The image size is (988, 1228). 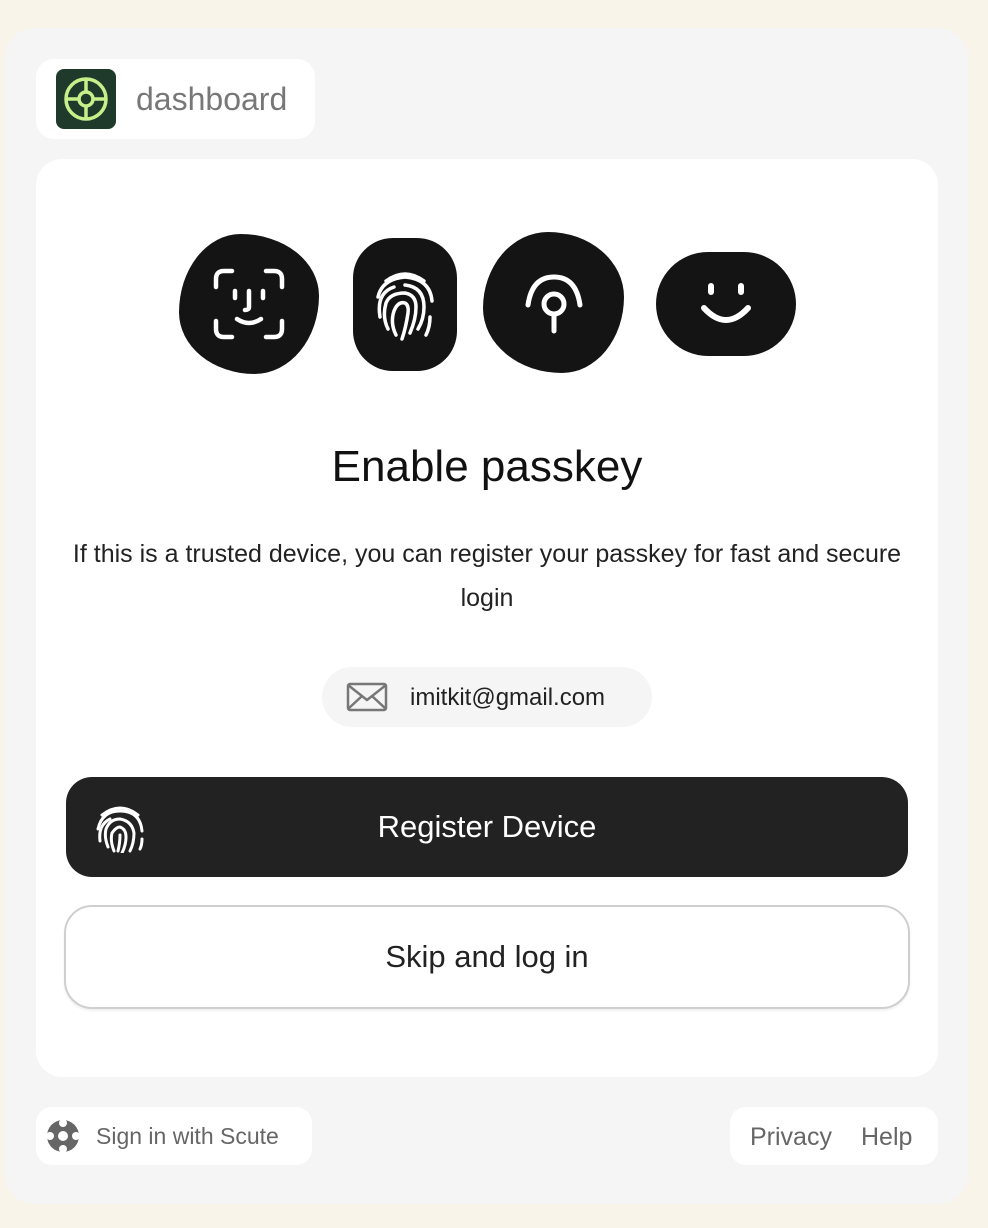 I want to click on footer-links: Privacy Help, so click(x=834, y=1136).